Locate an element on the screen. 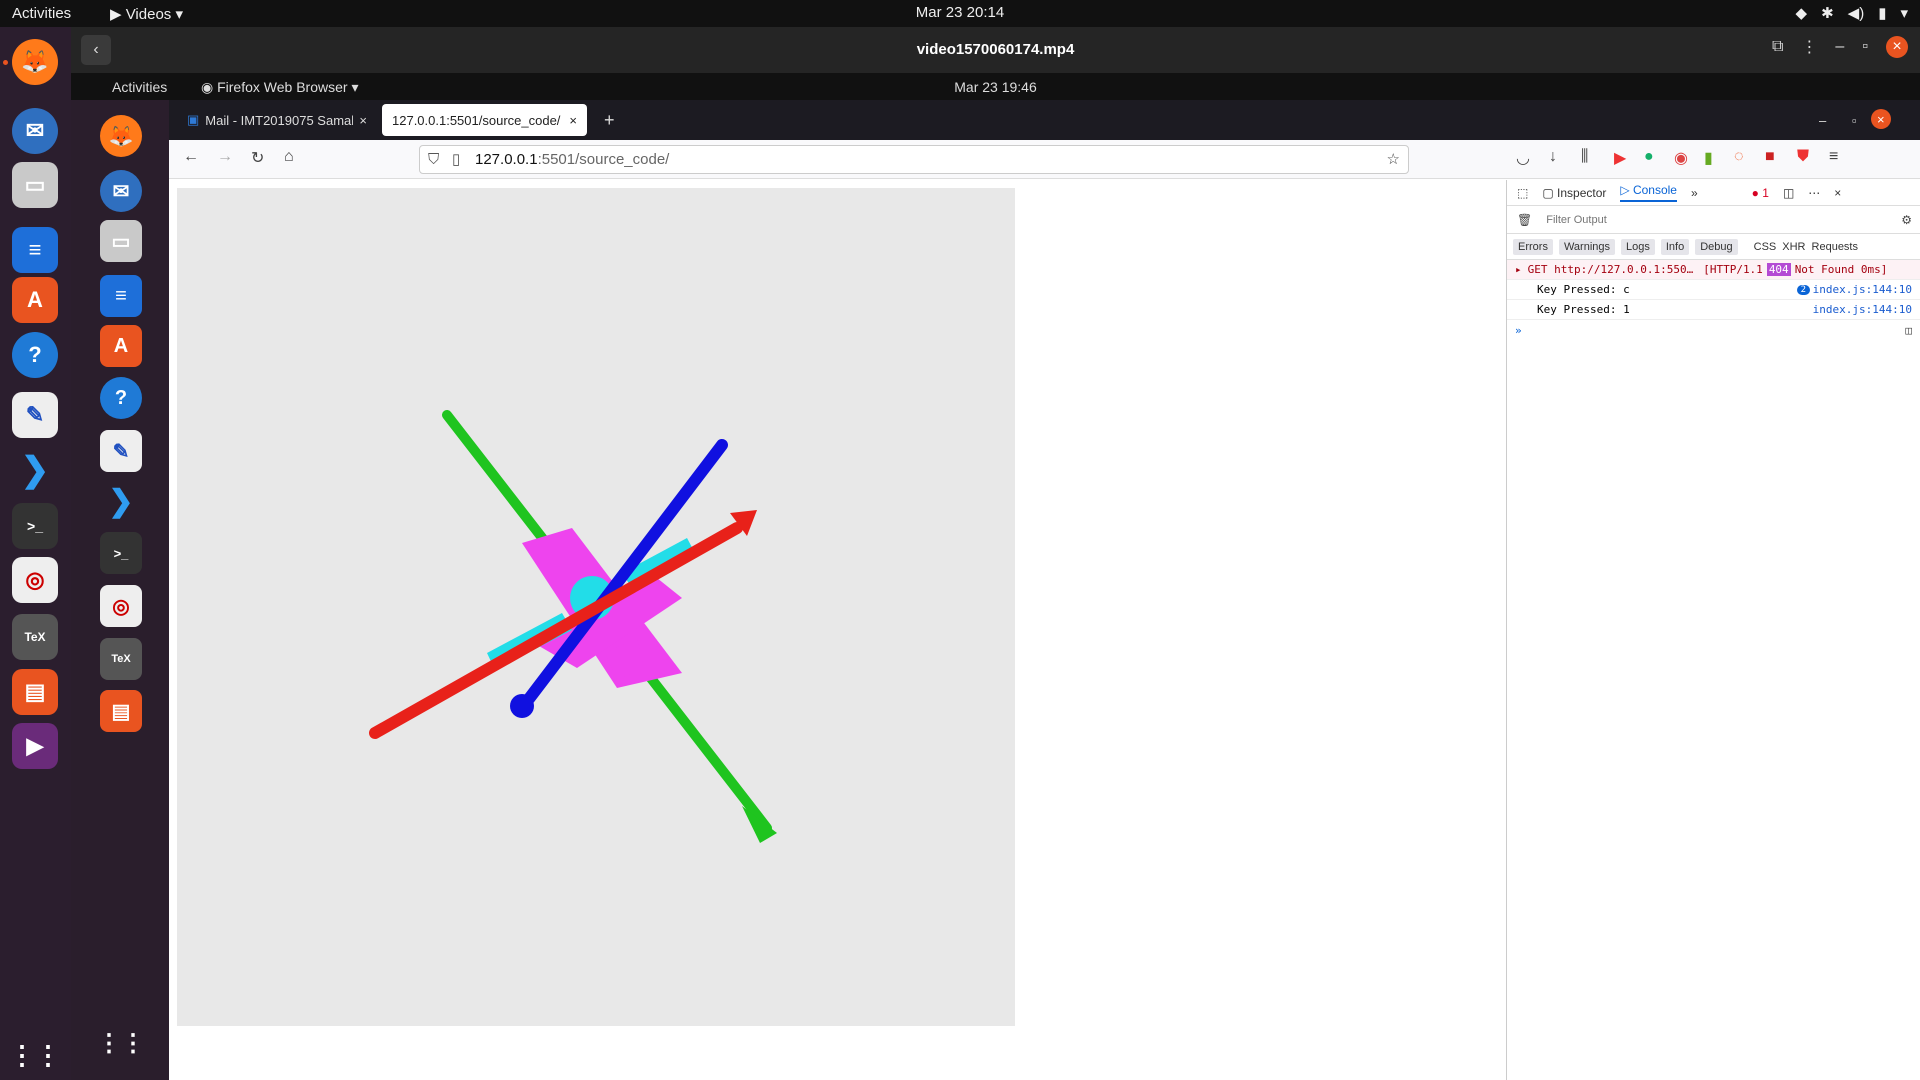  vscode-icon: ❯ is located at coordinates (35, 470).